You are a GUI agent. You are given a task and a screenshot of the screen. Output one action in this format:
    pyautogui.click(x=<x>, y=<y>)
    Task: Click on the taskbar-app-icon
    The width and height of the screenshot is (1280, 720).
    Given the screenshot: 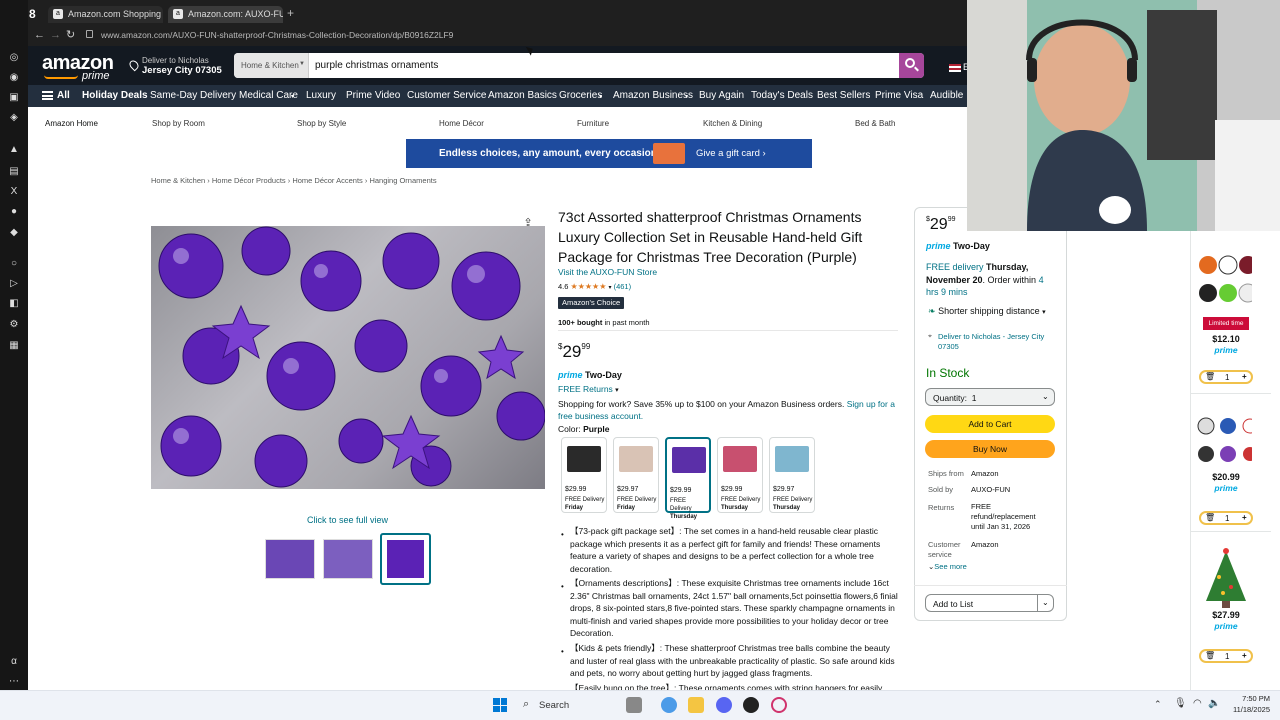 What is the action you would take?
    pyautogui.click(x=751, y=705)
    